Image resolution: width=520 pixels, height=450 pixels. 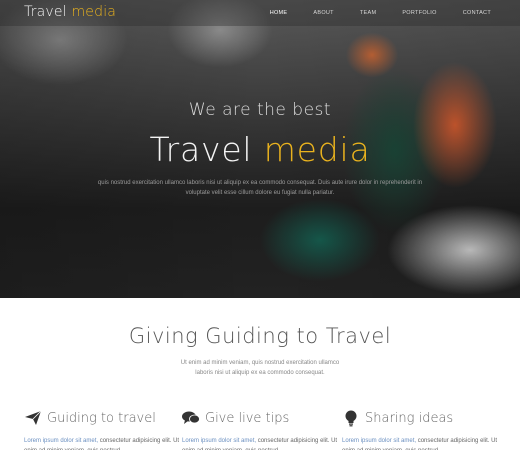 What do you see at coordinates (247, 418) in the screenshot?
I see `feature-title: Give live tips` at bounding box center [247, 418].